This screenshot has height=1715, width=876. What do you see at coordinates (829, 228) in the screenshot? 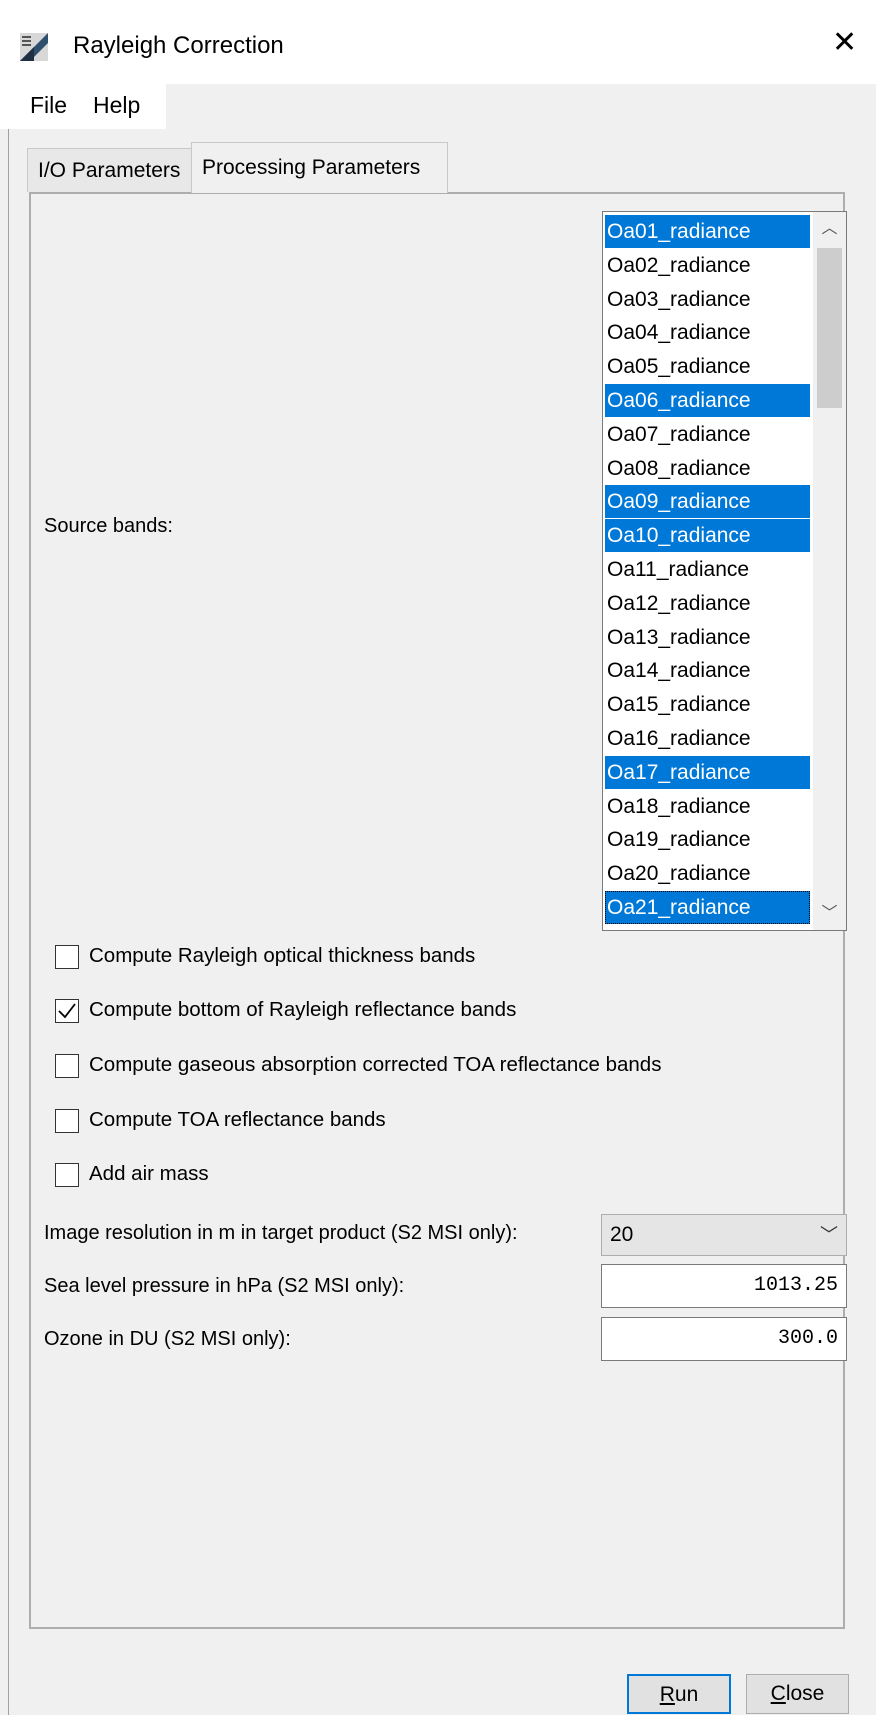
I see `scroll-up-icon: ︿` at bounding box center [829, 228].